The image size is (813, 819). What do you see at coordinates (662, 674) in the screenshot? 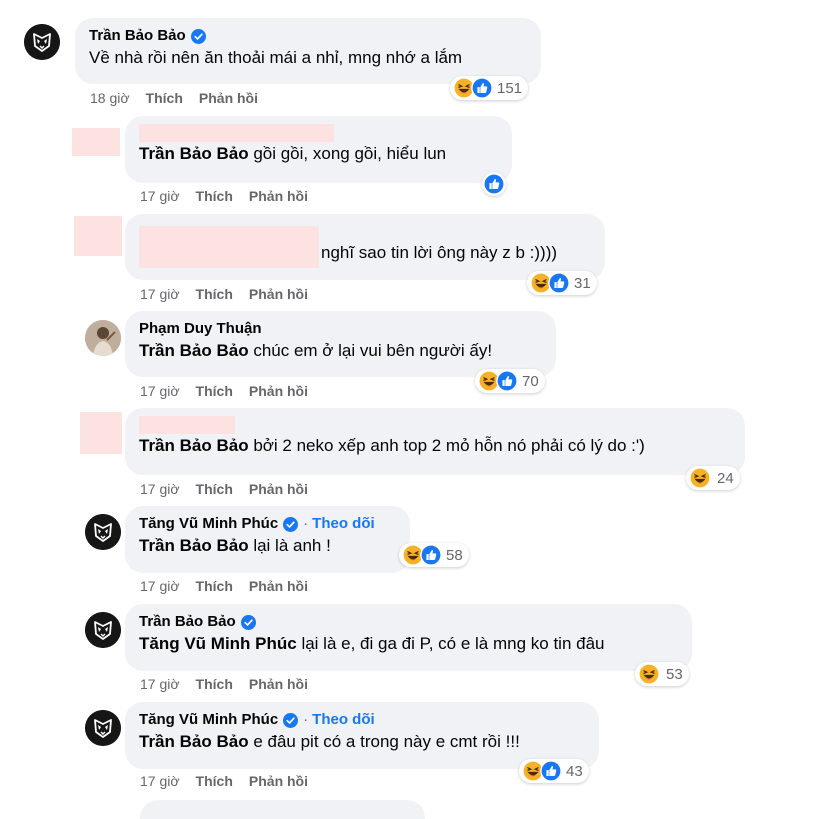
I see `reaction-summary: 53` at bounding box center [662, 674].